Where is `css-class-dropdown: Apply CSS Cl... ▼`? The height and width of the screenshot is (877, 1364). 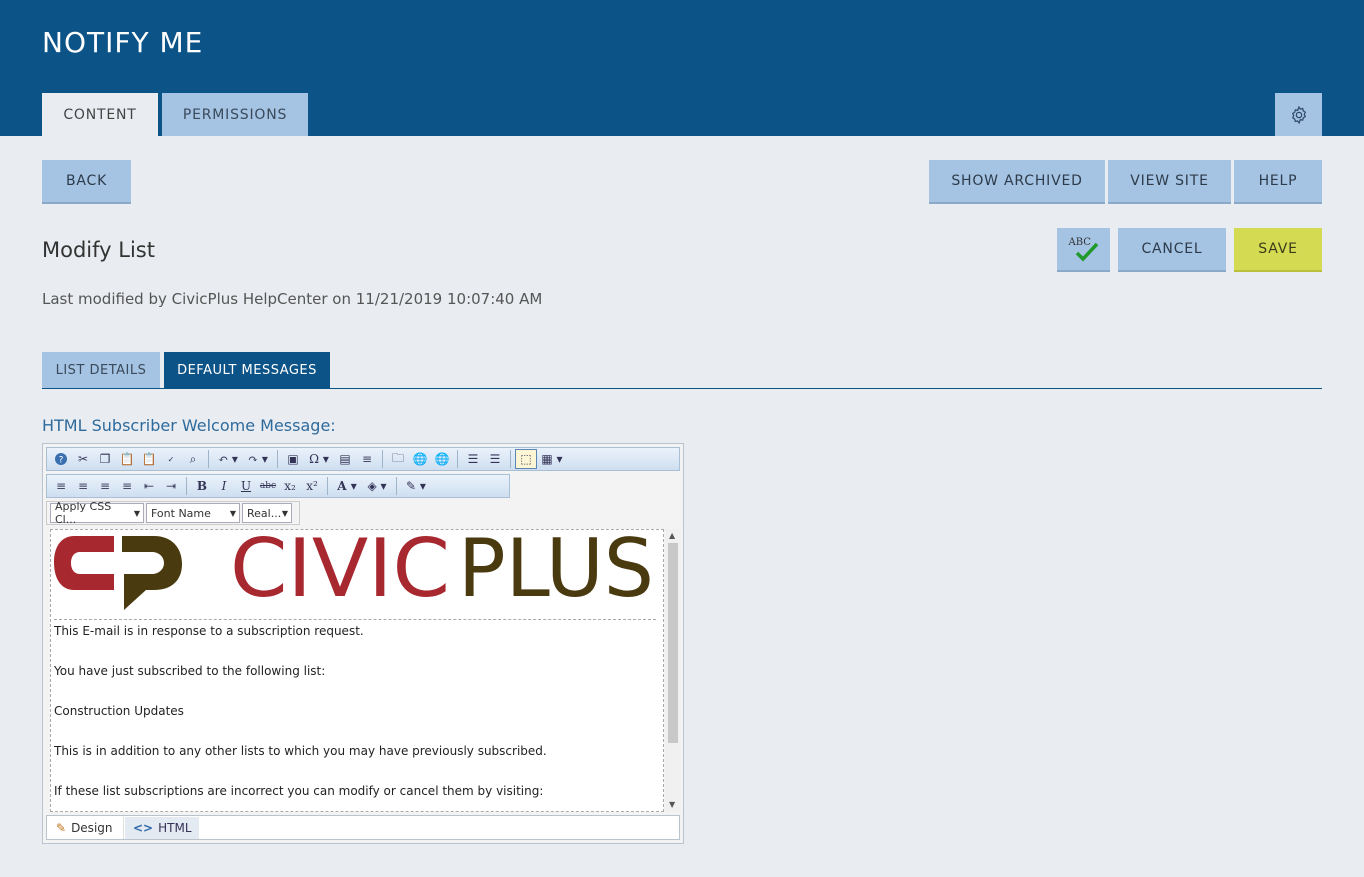
css-class-dropdown: Apply CSS Cl... ▼ is located at coordinates (97, 513).